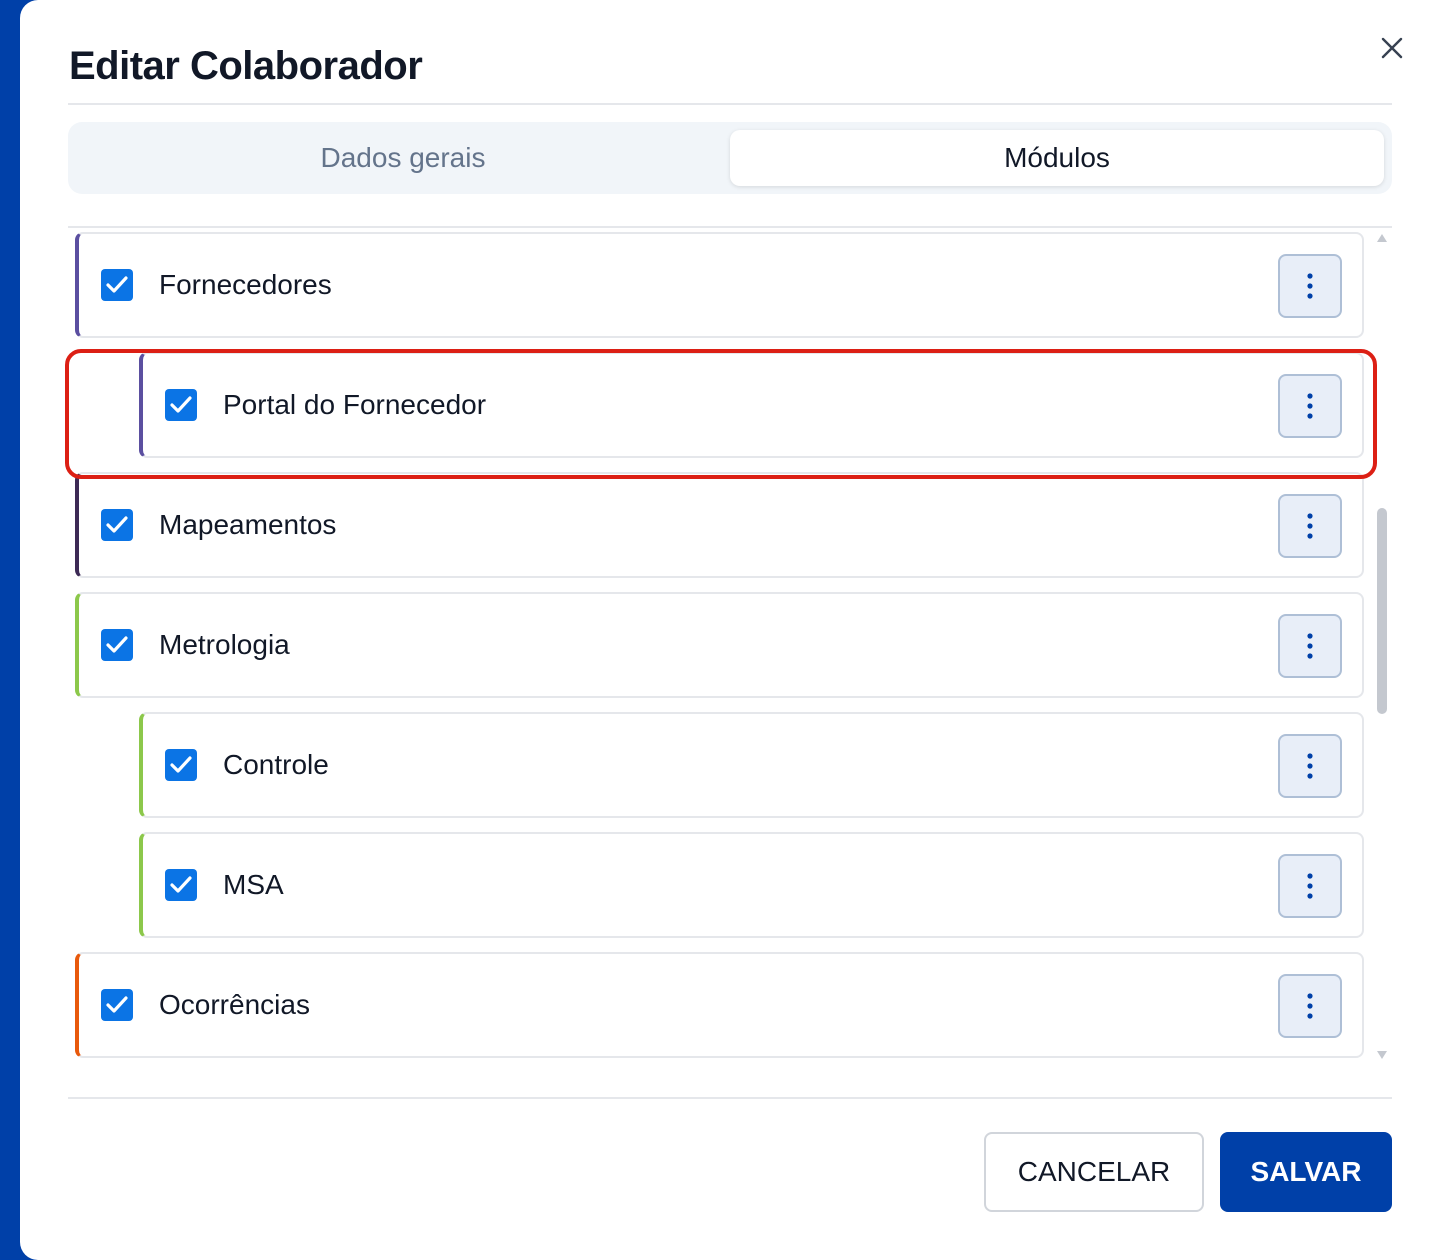  Describe the element at coordinates (719, 525) in the screenshot. I see `module-row: Mapeamentos` at that location.